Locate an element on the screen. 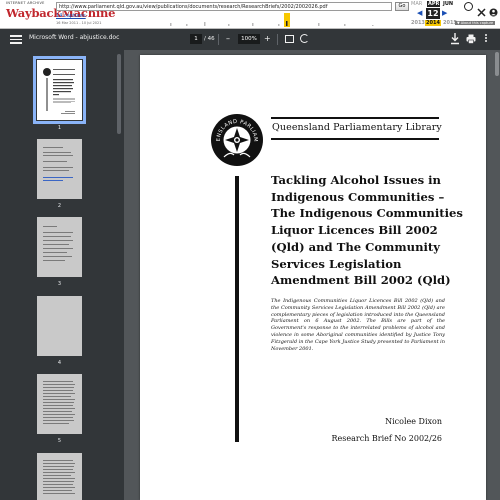 The height and width of the screenshot is (500, 500). wayback-next-arrow-icon: ▶ is located at coordinates (444, 13).